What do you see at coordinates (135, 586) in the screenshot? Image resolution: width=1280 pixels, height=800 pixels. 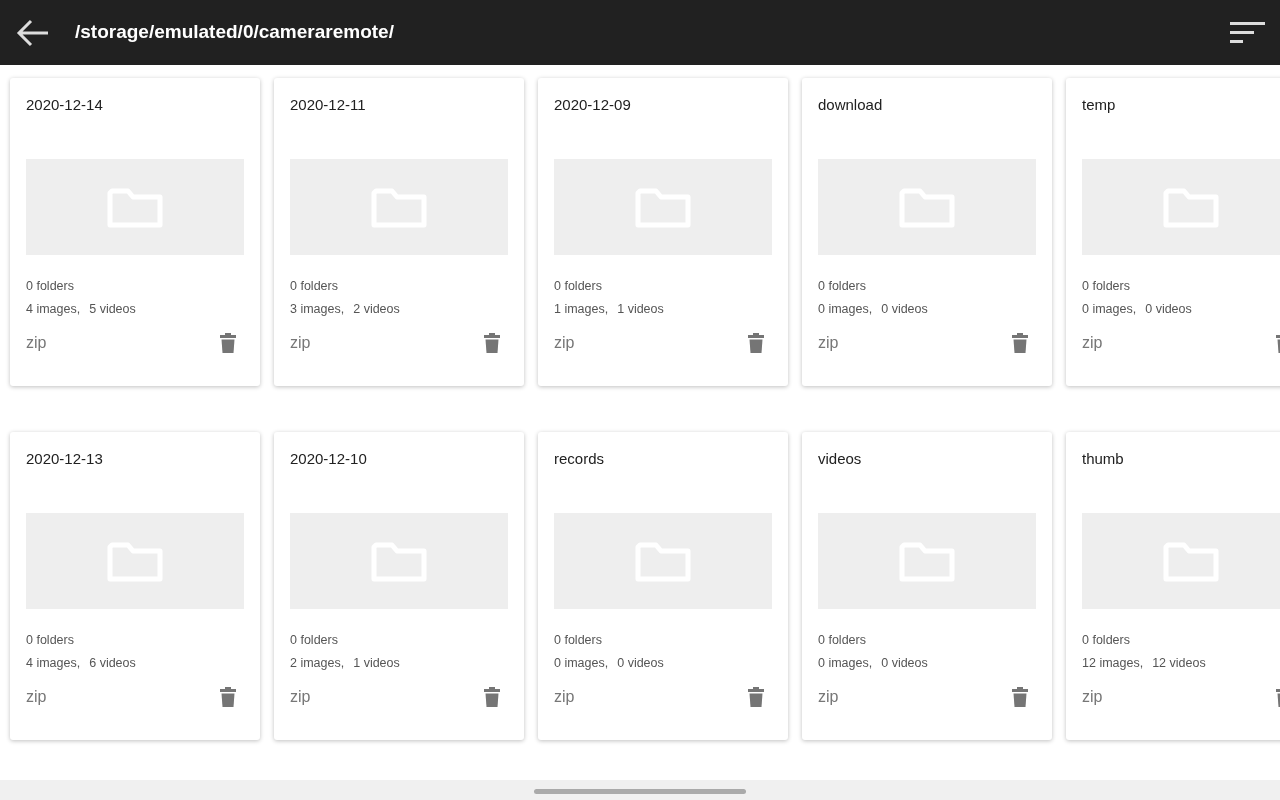 I see `folder-card: 2020-12-13 0 folders 4 images, 6 videos zip` at bounding box center [135, 586].